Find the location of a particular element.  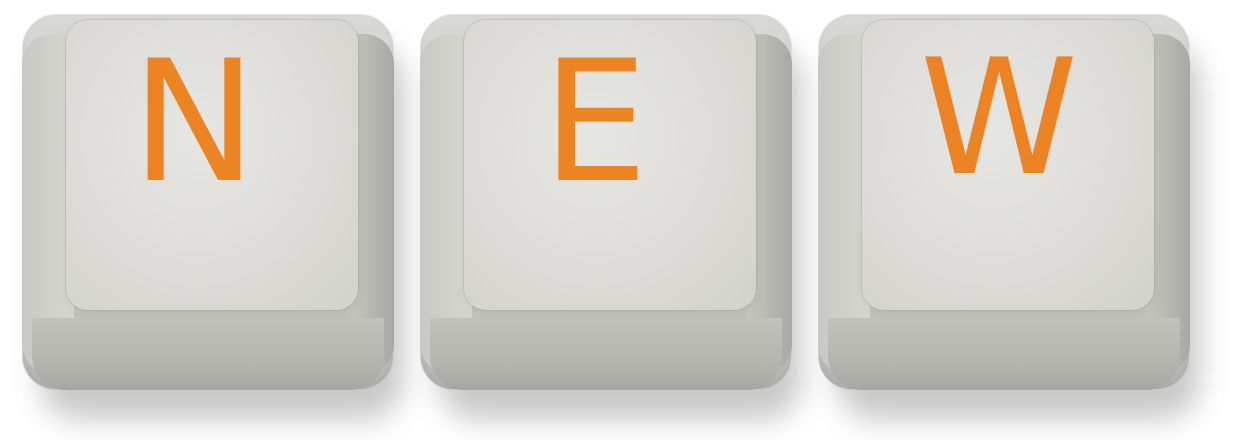

keycap-letter: N is located at coordinates (194, 122).